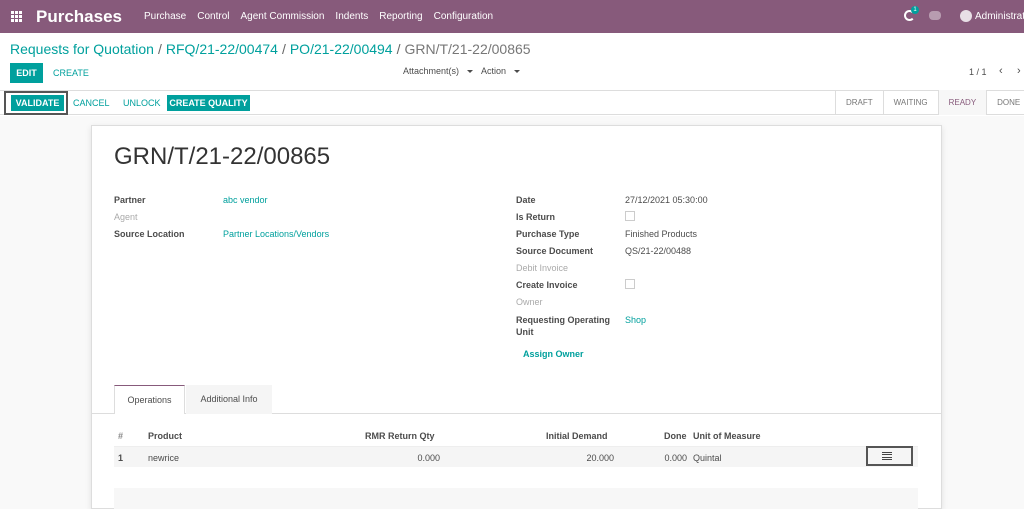  I want to click on requesting-unit-label-line1: Requesting Operating, so click(563, 320).